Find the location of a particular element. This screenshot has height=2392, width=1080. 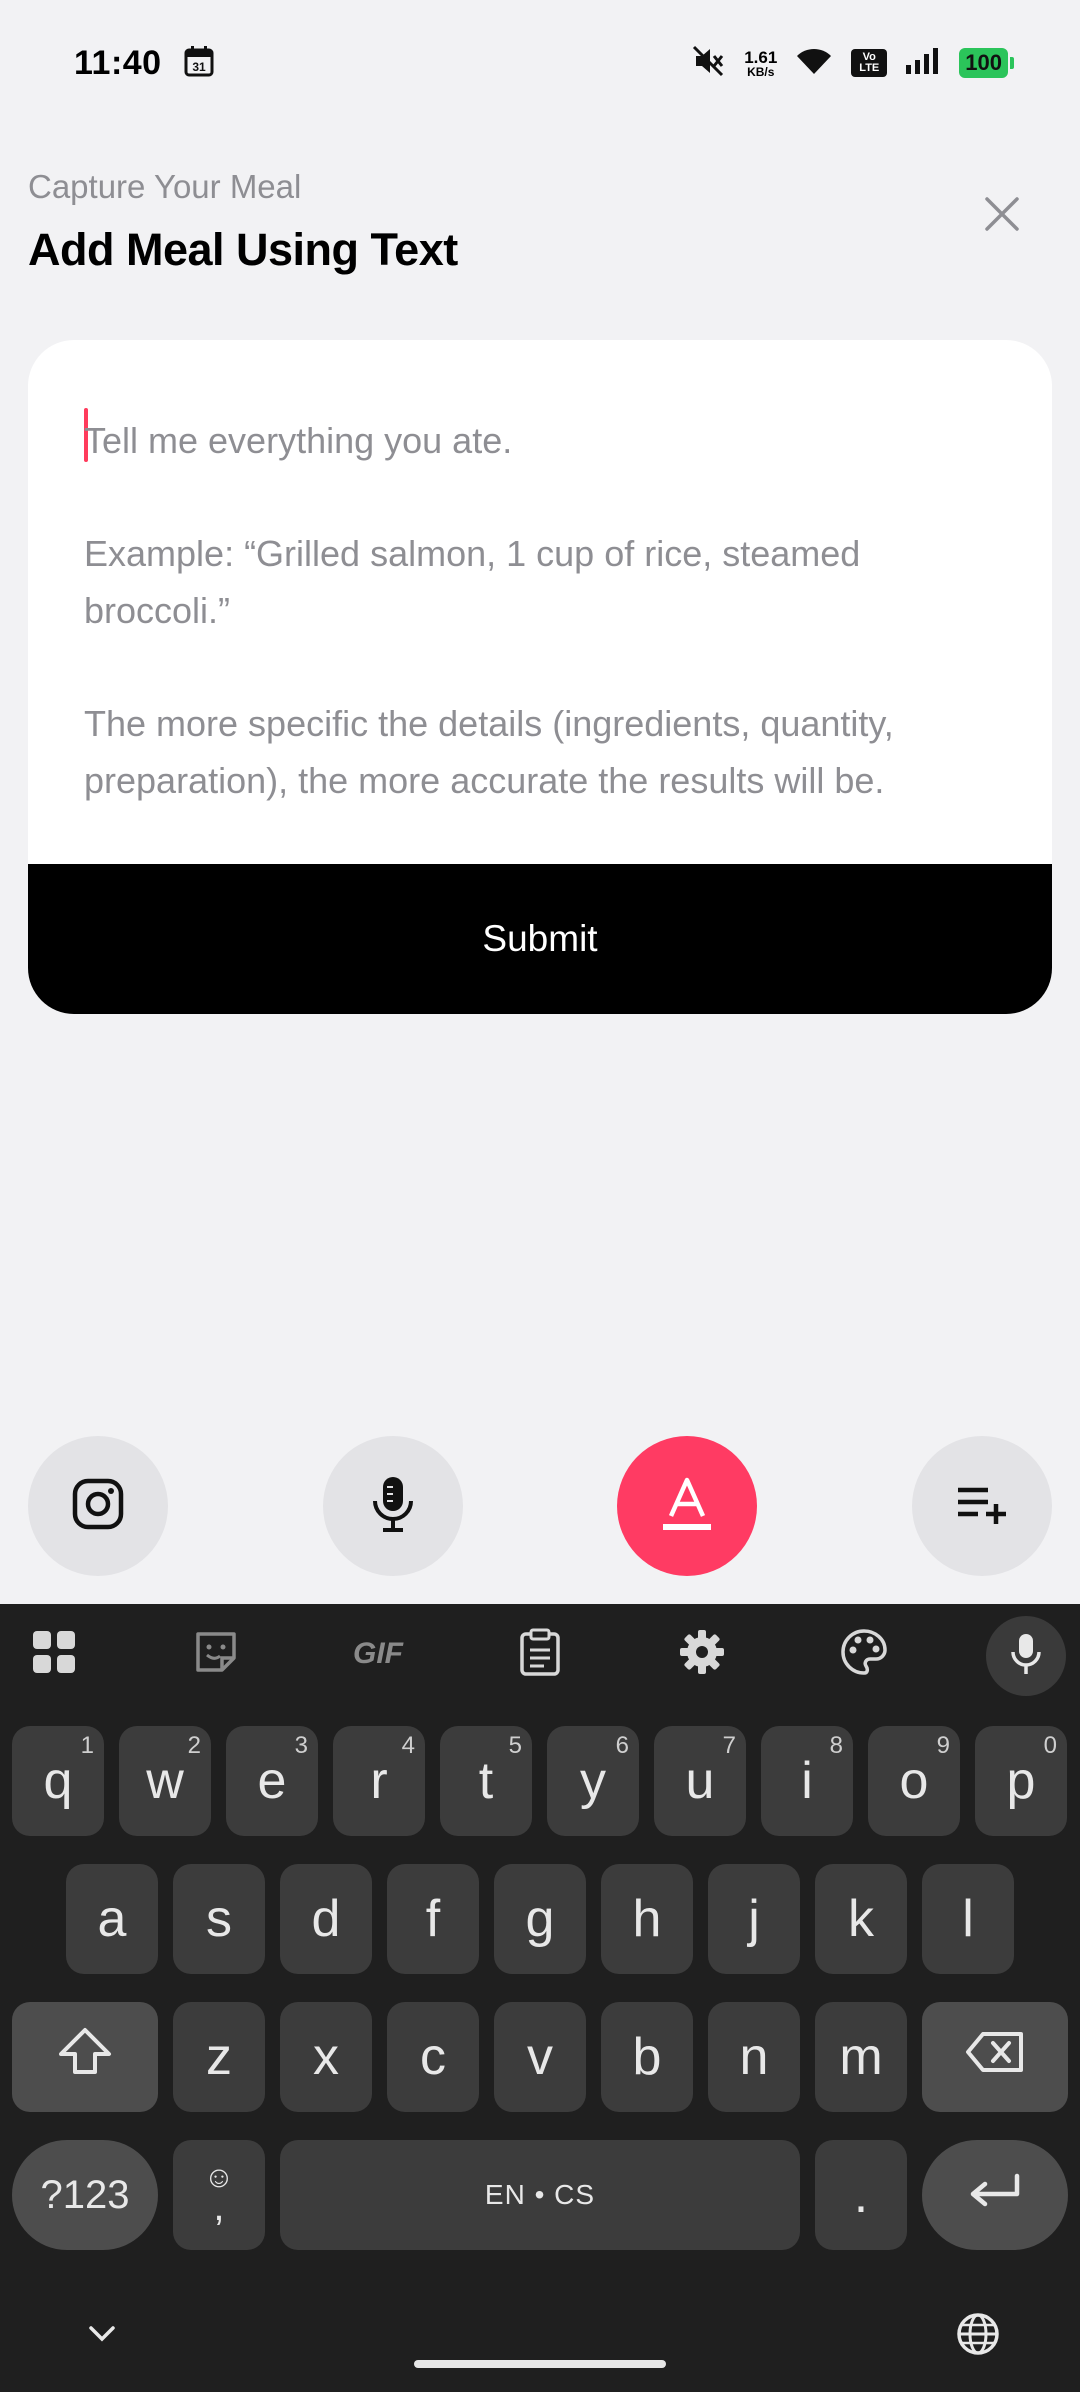

key-label: n is located at coordinates (754, 2057).